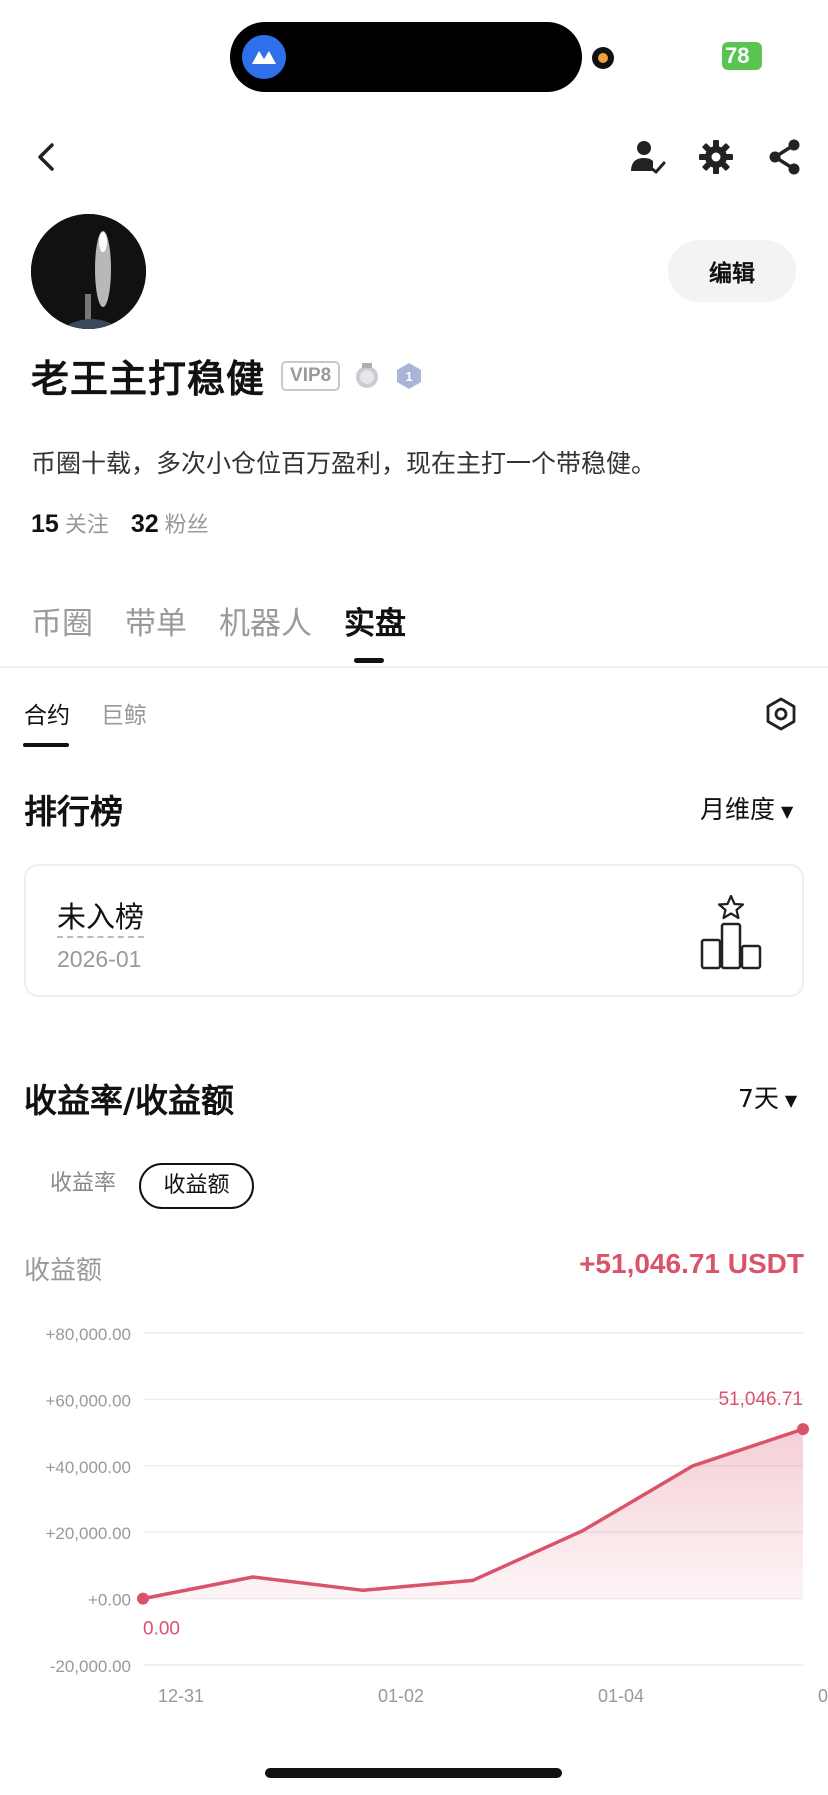 The height and width of the screenshot is (1795, 828). What do you see at coordinates (414, 667) in the screenshot?
I see `divider` at bounding box center [414, 667].